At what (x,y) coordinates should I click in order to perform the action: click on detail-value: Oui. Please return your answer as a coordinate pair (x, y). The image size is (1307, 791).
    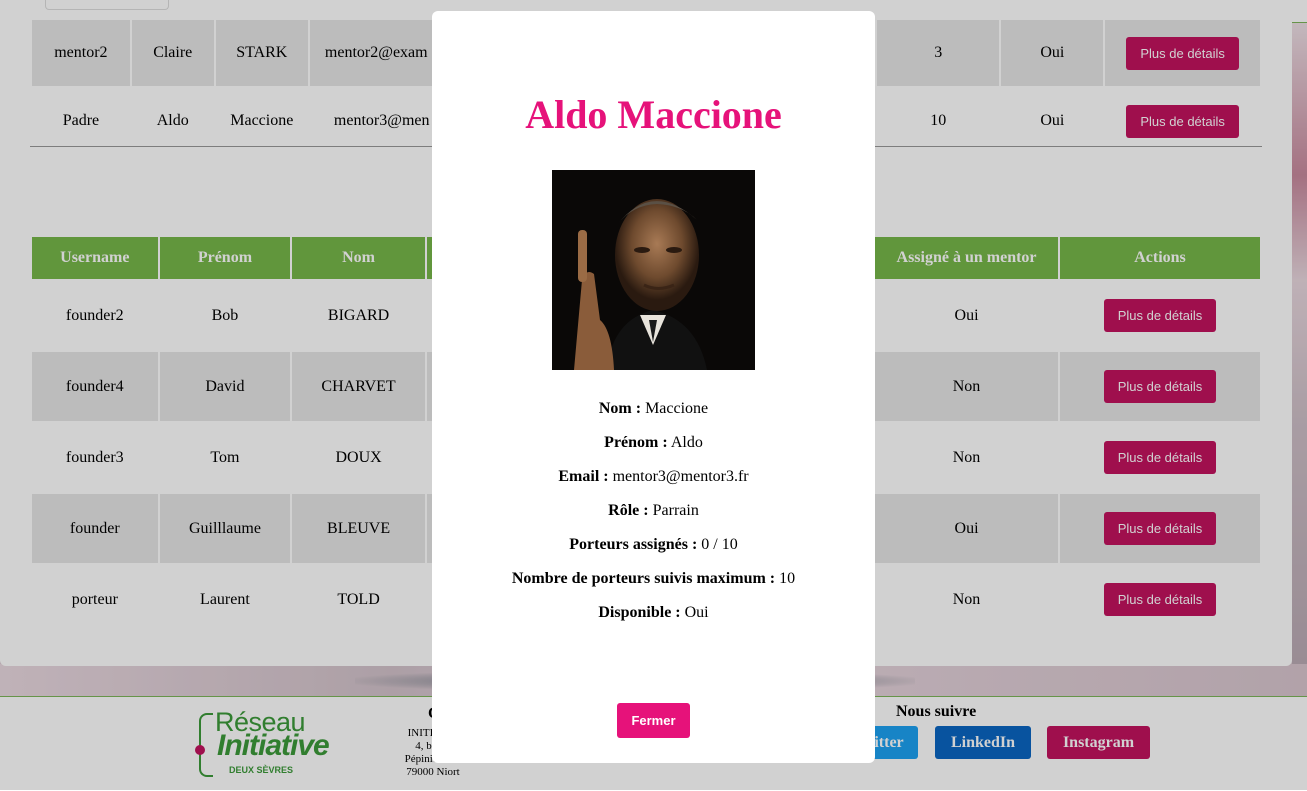
    Looking at the image, I should click on (696, 612).